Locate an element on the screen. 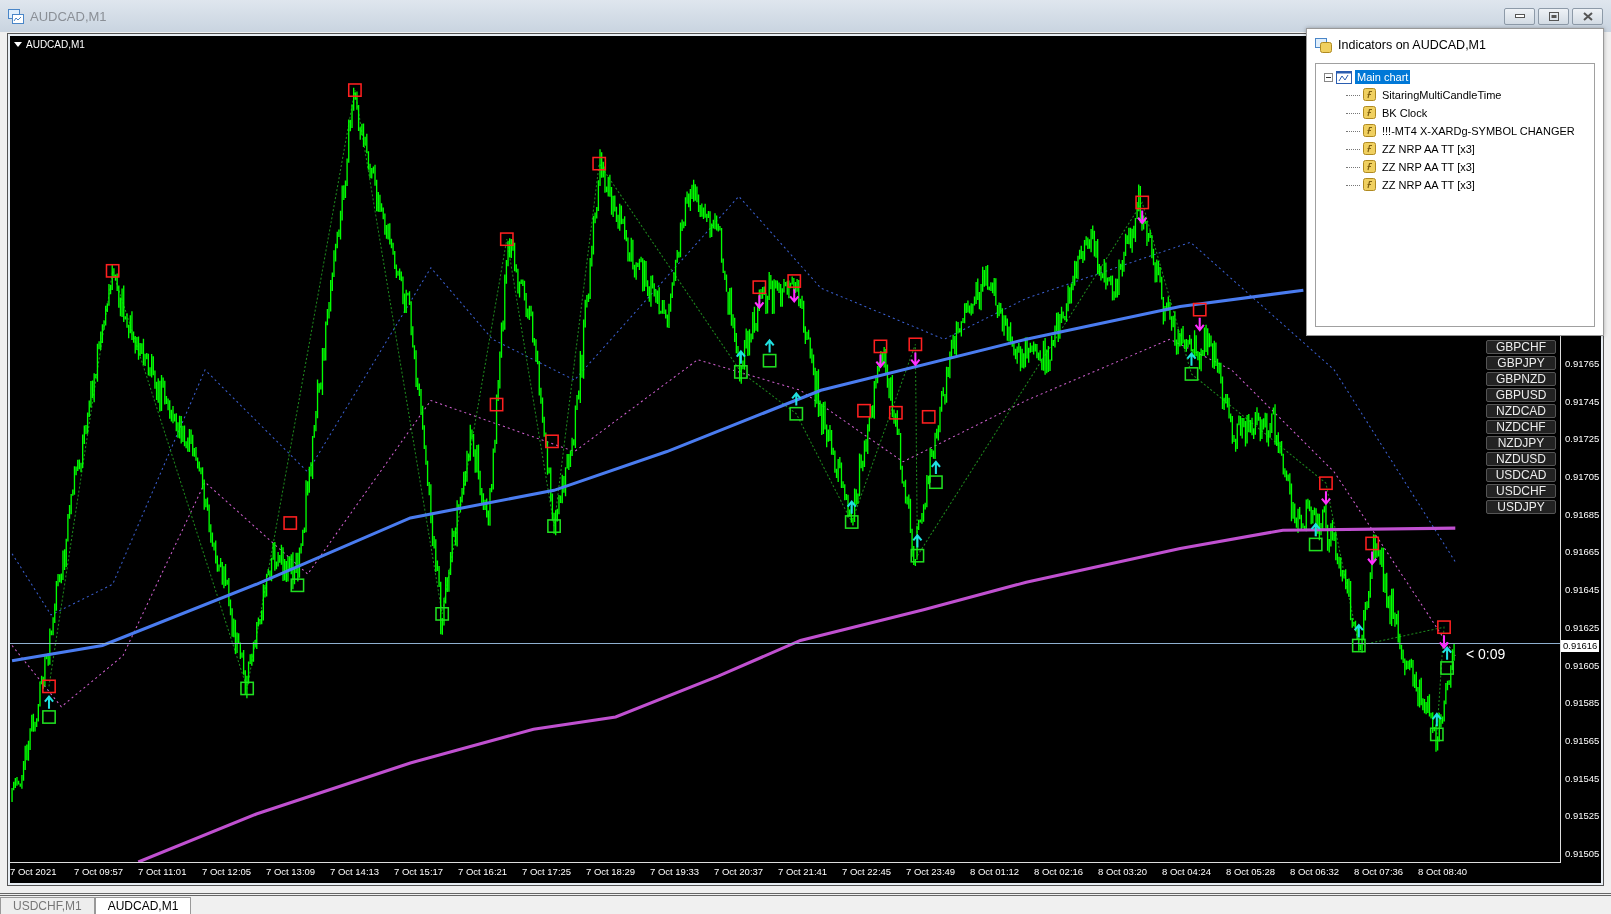 This screenshot has height=914, width=1611. chart-tab: AUDCAD,M1 is located at coordinates (143, 905).